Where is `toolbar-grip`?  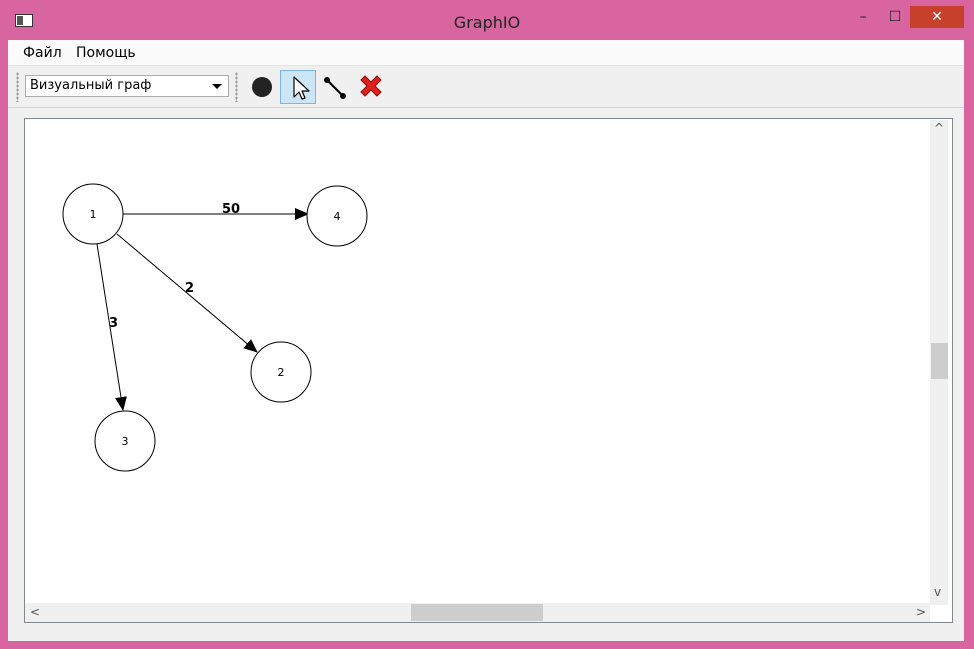
toolbar-grip is located at coordinates (17, 87).